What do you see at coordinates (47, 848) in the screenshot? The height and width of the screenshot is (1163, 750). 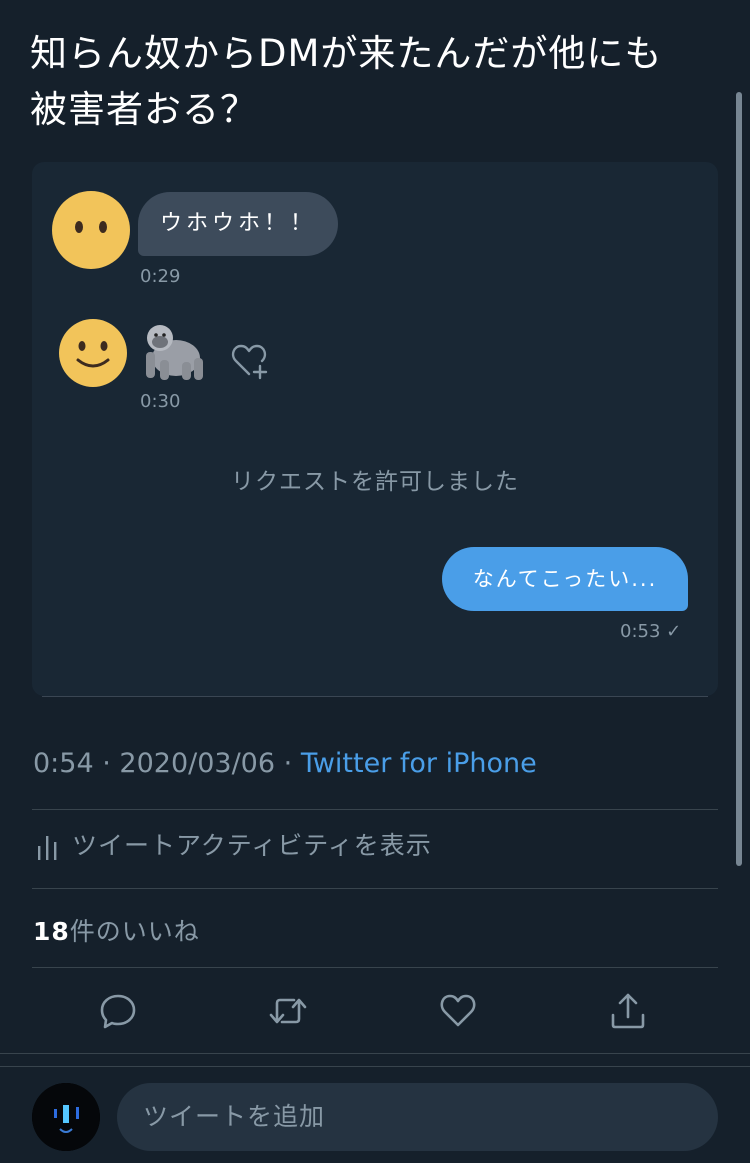 I see `activity-bars-icon` at bounding box center [47, 848].